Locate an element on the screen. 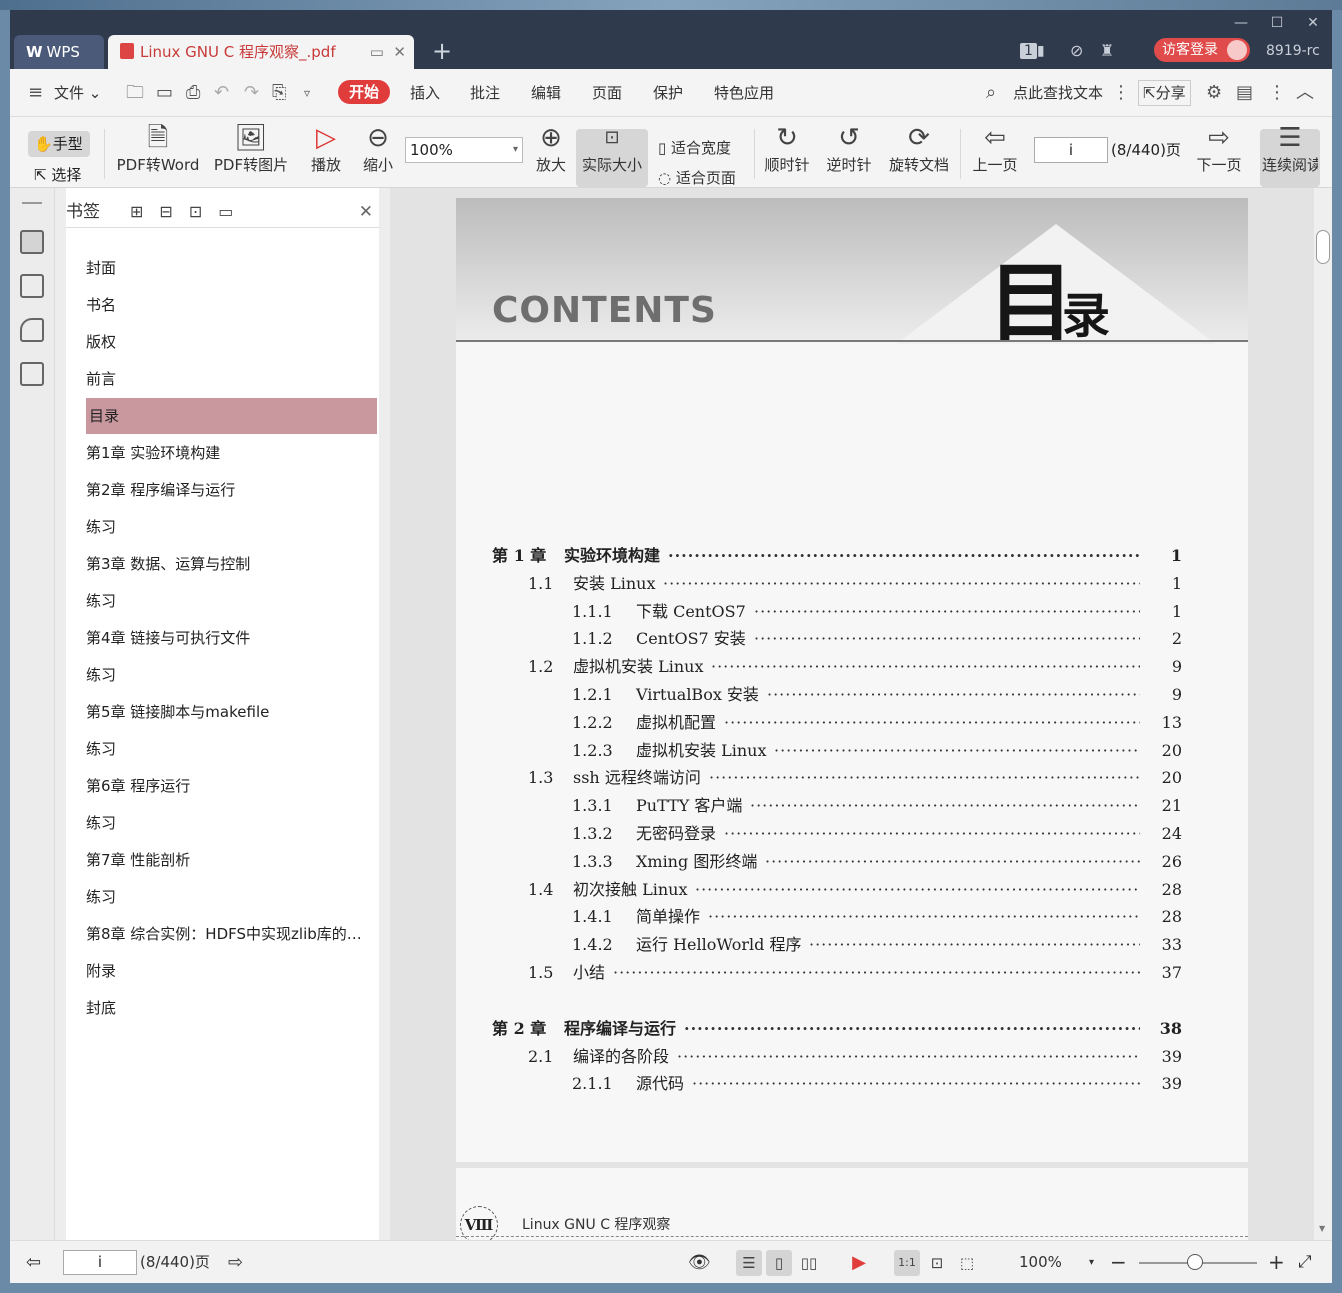  tab-count-badge: 1 ▮ is located at coordinates (1032, 51).